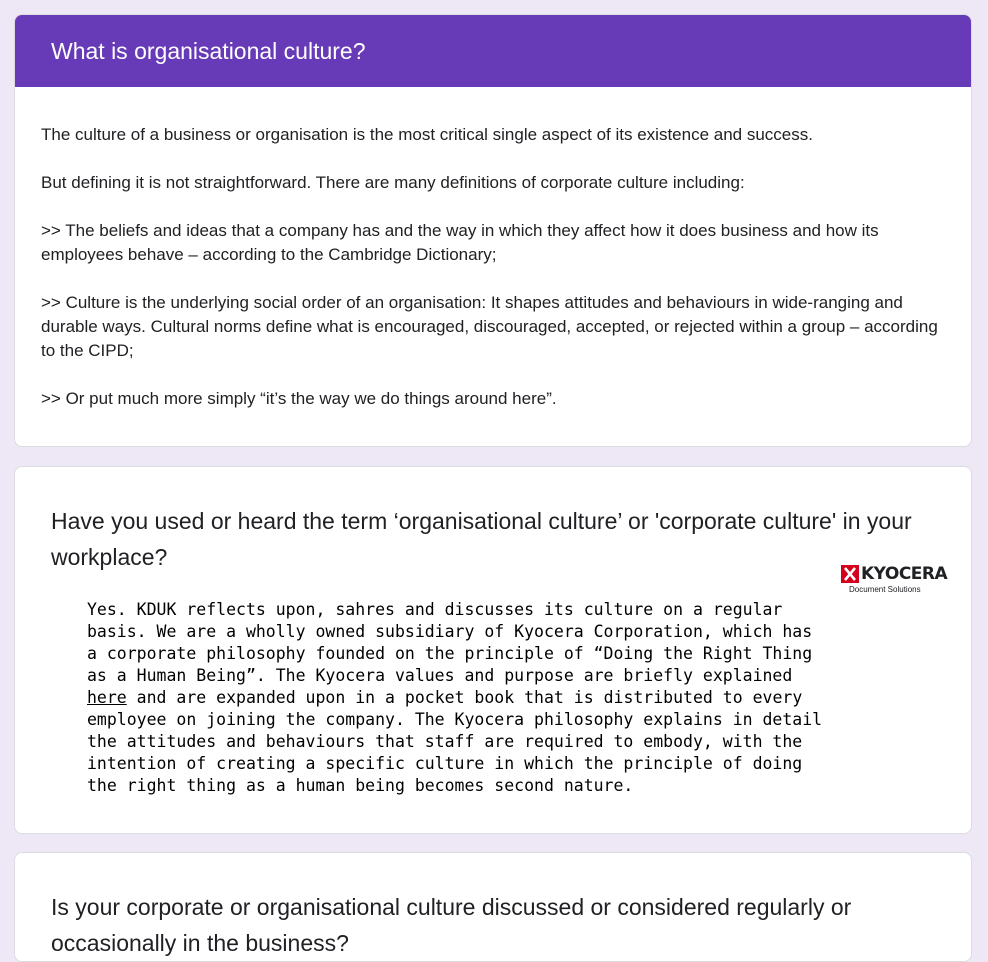 This screenshot has height=962, width=988. Describe the element at coordinates (208, 50) in the screenshot. I see `section-title: What is organisational culture?` at that location.